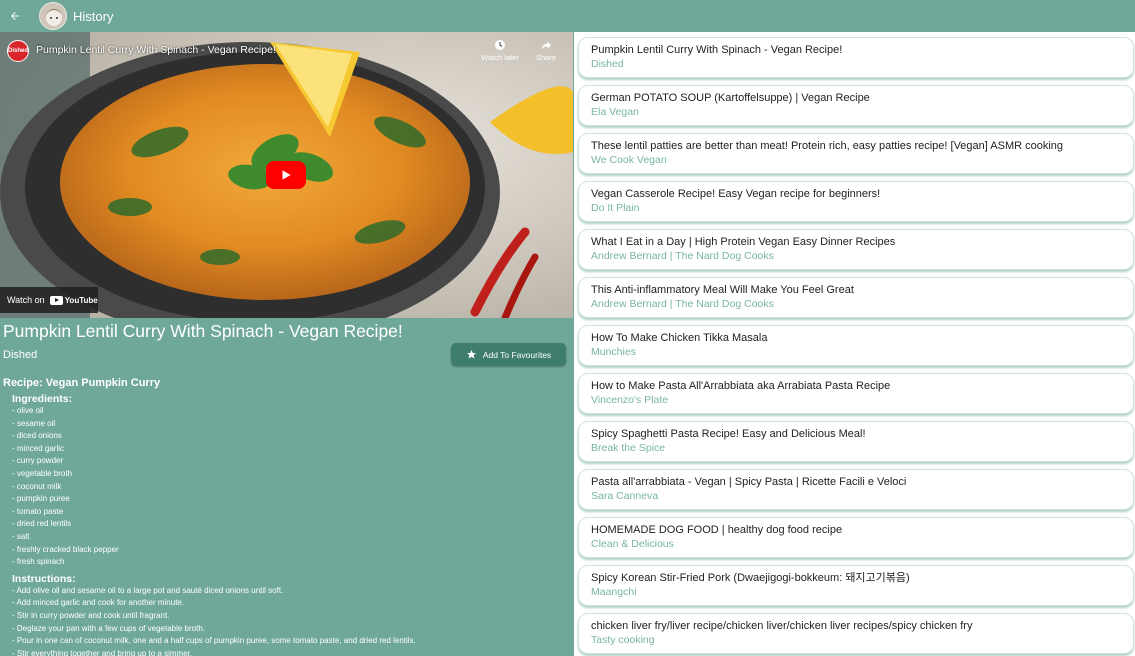  What do you see at coordinates (632, 544) in the screenshot?
I see `history-item-channel: Clean & Delicious` at bounding box center [632, 544].